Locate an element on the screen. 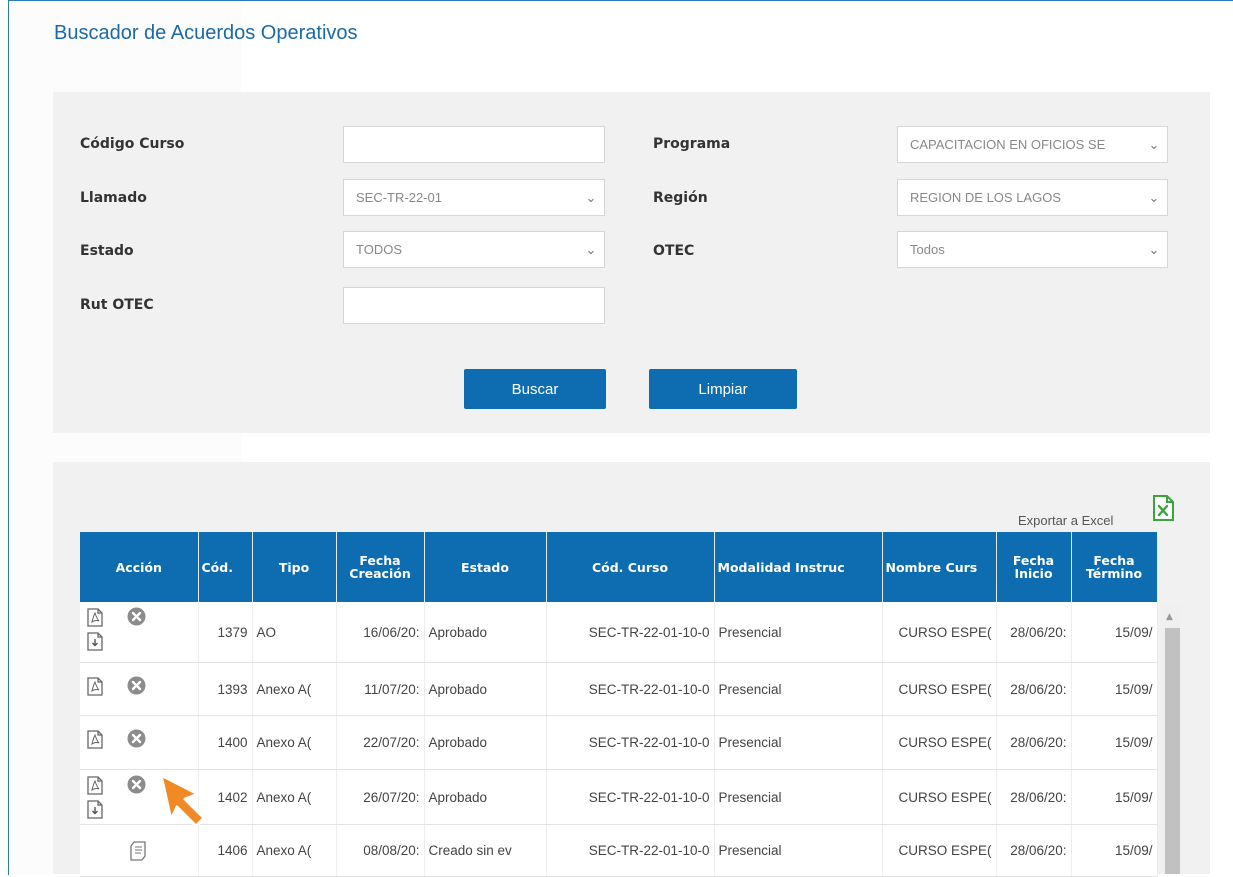  cod-cell: 1406 is located at coordinates (225, 850).